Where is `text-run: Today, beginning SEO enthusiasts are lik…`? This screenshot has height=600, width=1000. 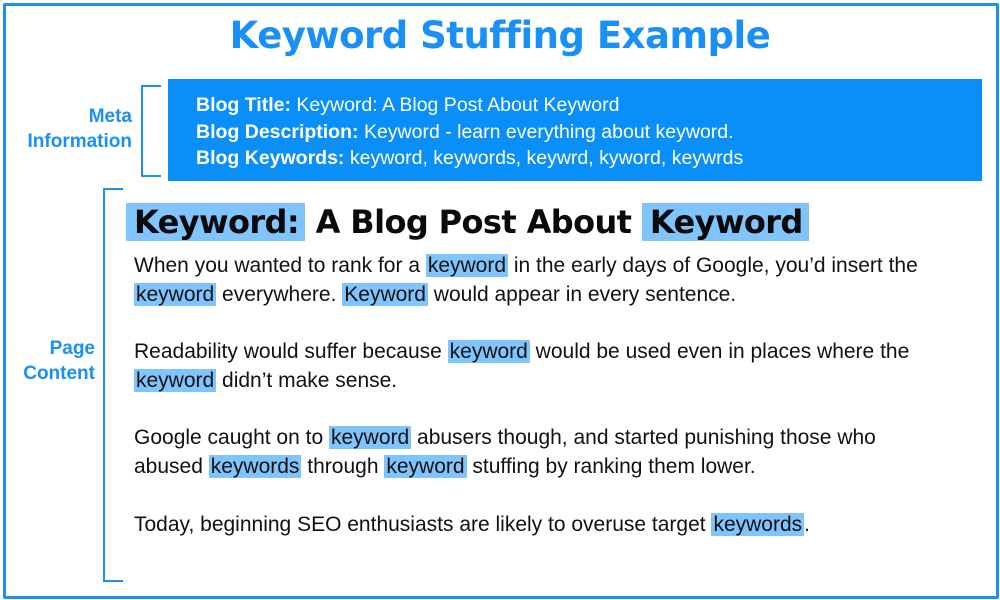 text-run: Today, beginning SEO enthusiasts are lik… is located at coordinates (423, 524).